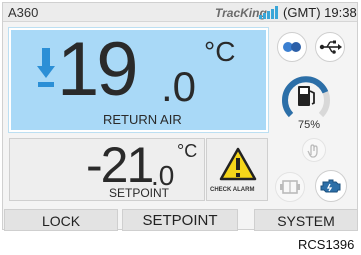  Describe the element at coordinates (320, 12) in the screenshot. I see `clock: (GMT) 19:38` at that location.